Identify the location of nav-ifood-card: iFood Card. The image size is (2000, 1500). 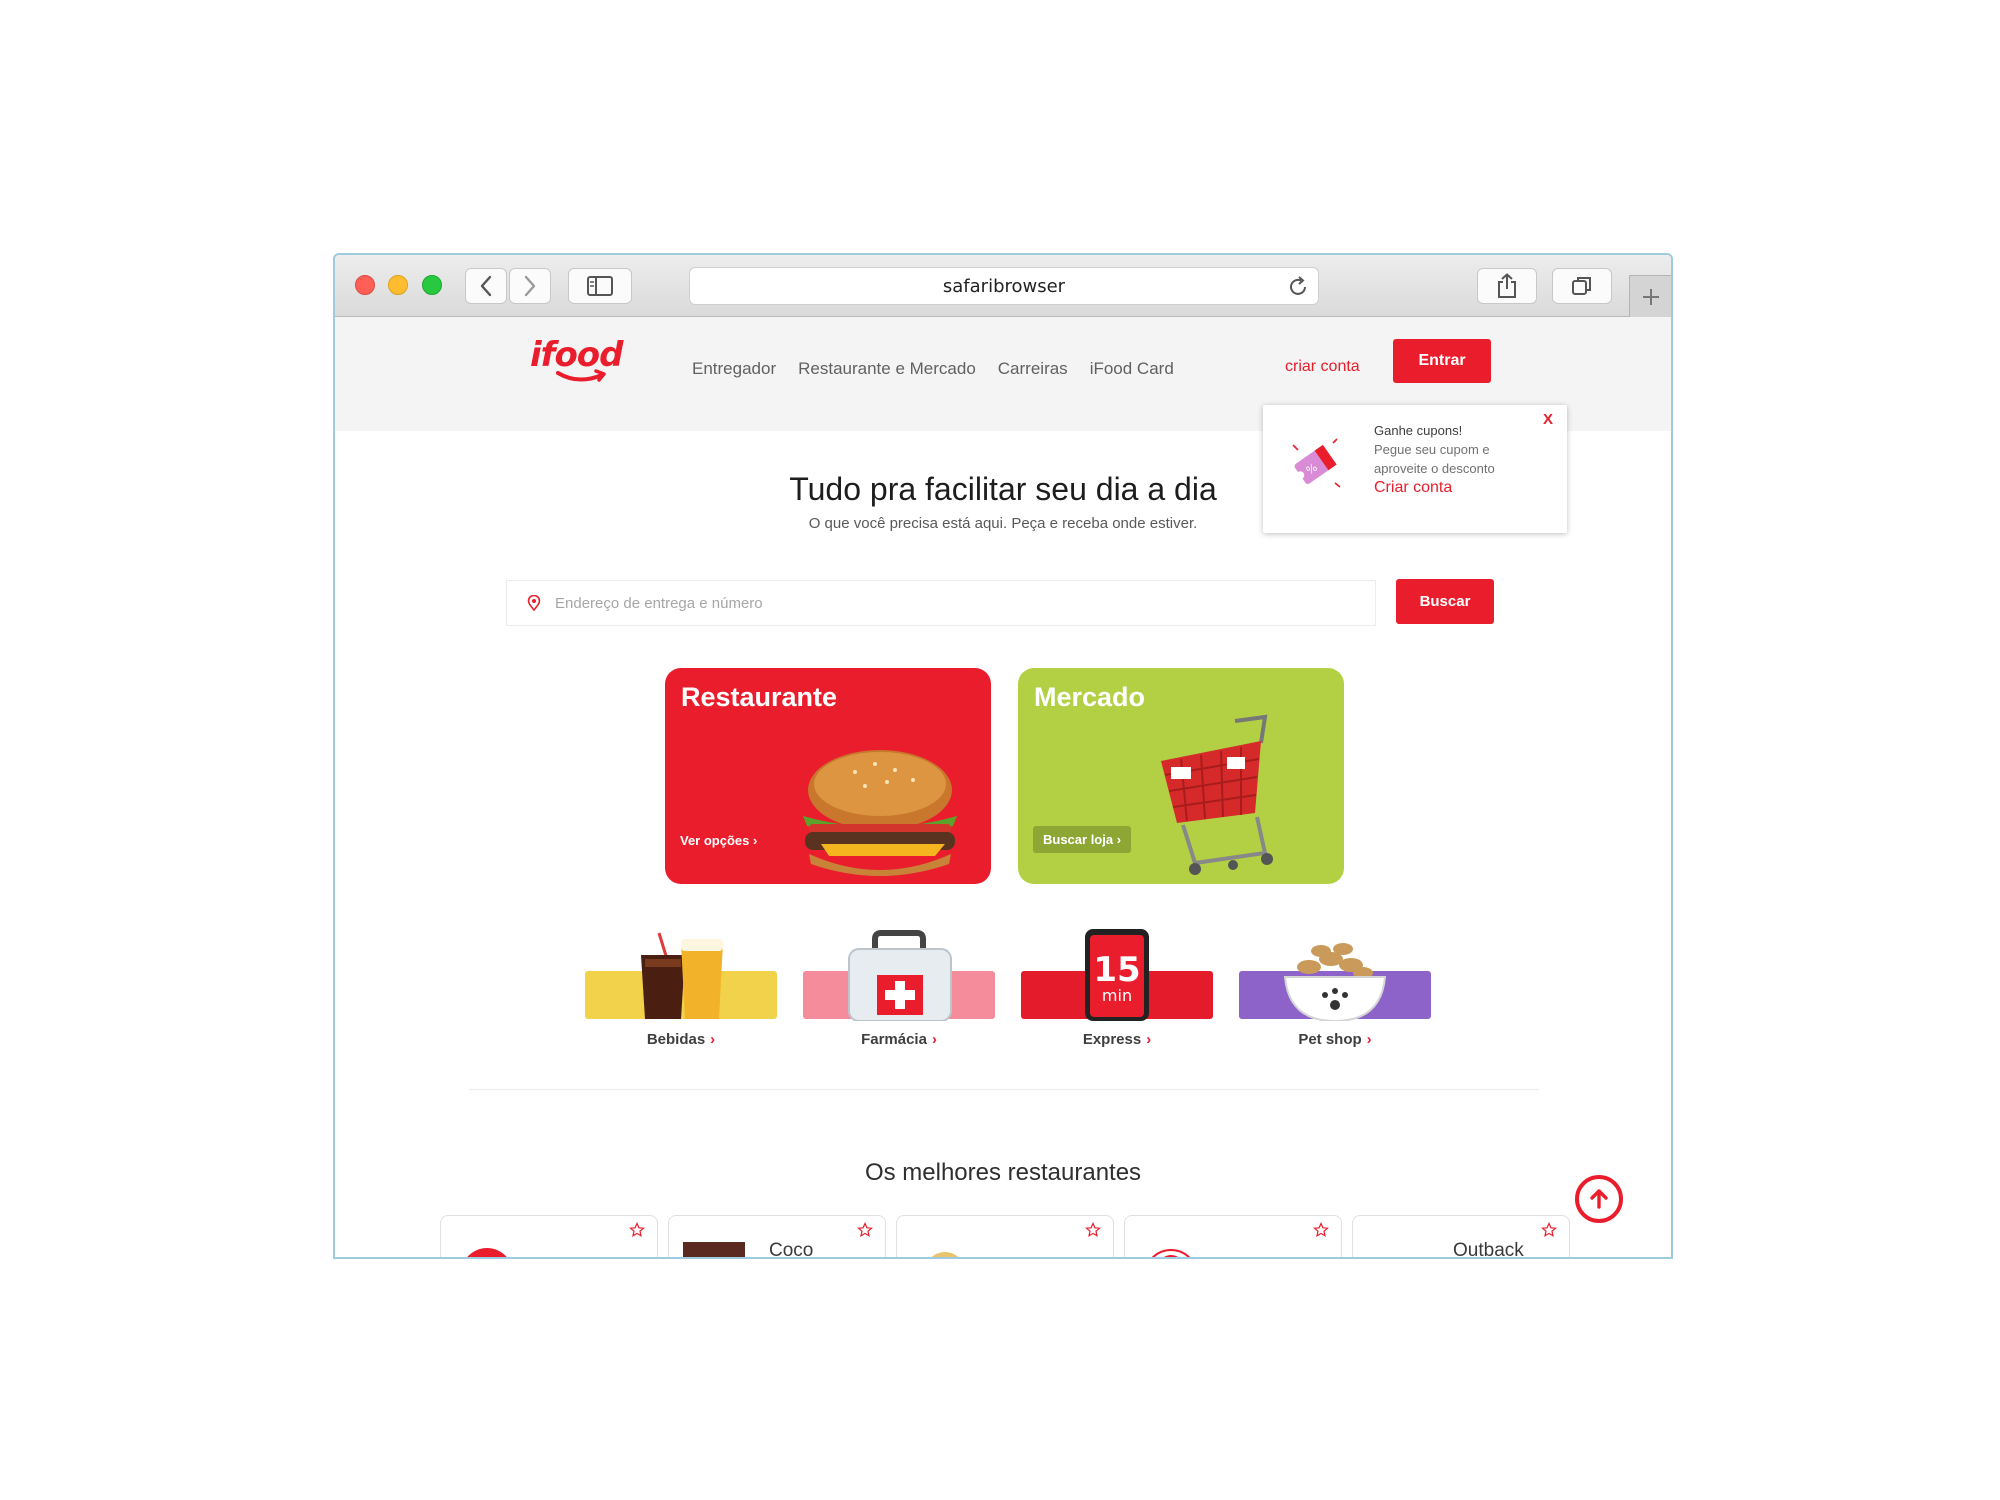
(1132, 369).